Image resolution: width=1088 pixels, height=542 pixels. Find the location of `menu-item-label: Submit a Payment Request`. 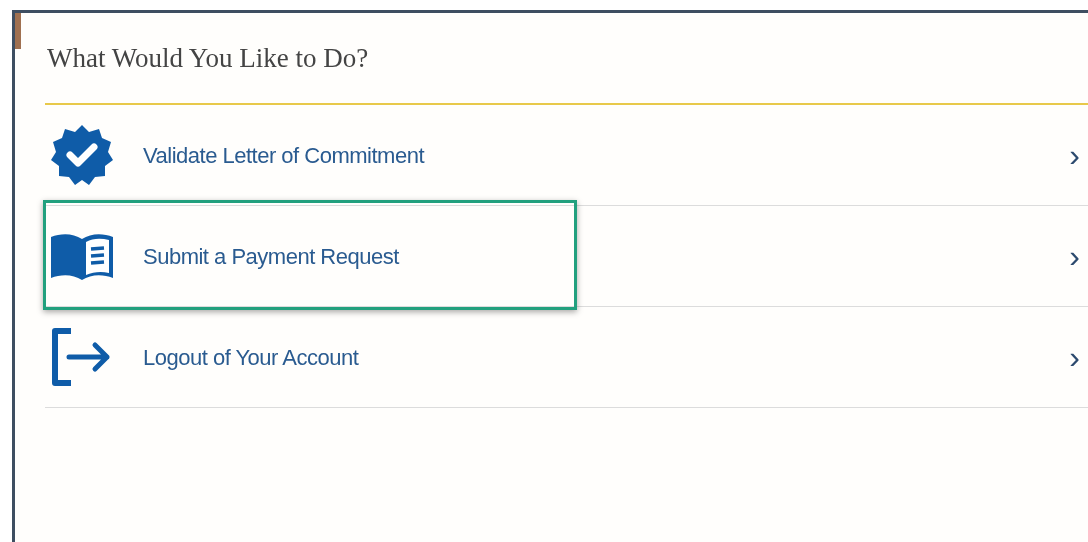

menu-item-label: Submit a Payment Request is located at coordinates (271, 256).